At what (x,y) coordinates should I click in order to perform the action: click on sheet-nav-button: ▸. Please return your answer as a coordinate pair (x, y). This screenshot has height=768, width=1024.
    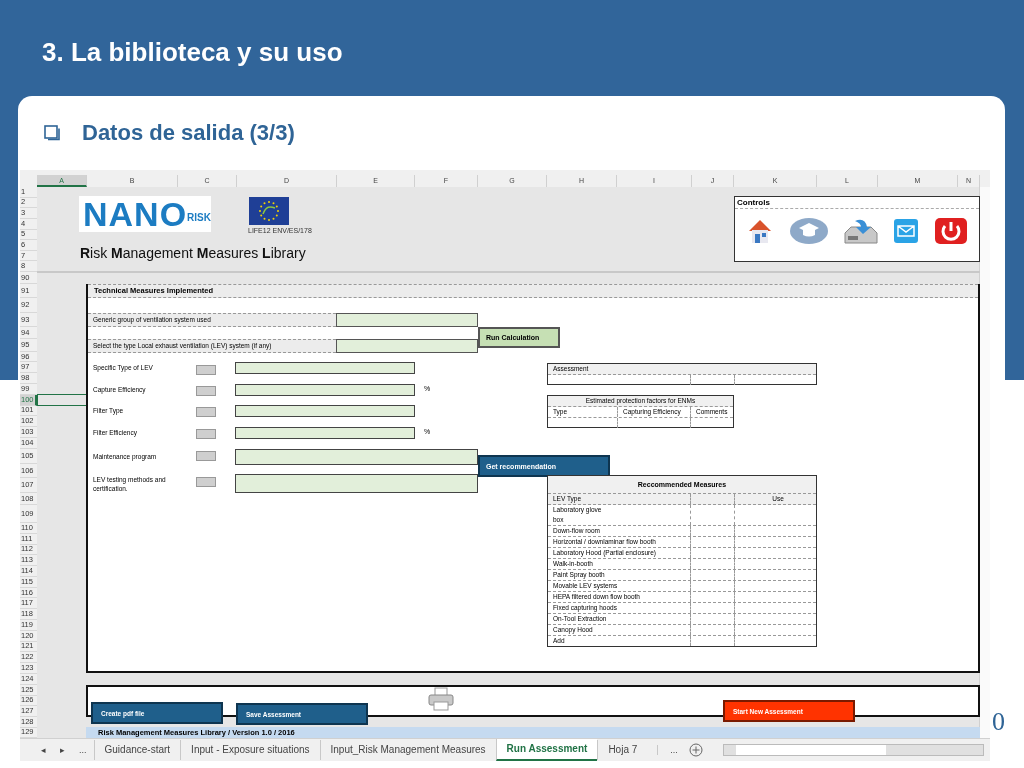
    Looking at the image, I should click on (62, 750).